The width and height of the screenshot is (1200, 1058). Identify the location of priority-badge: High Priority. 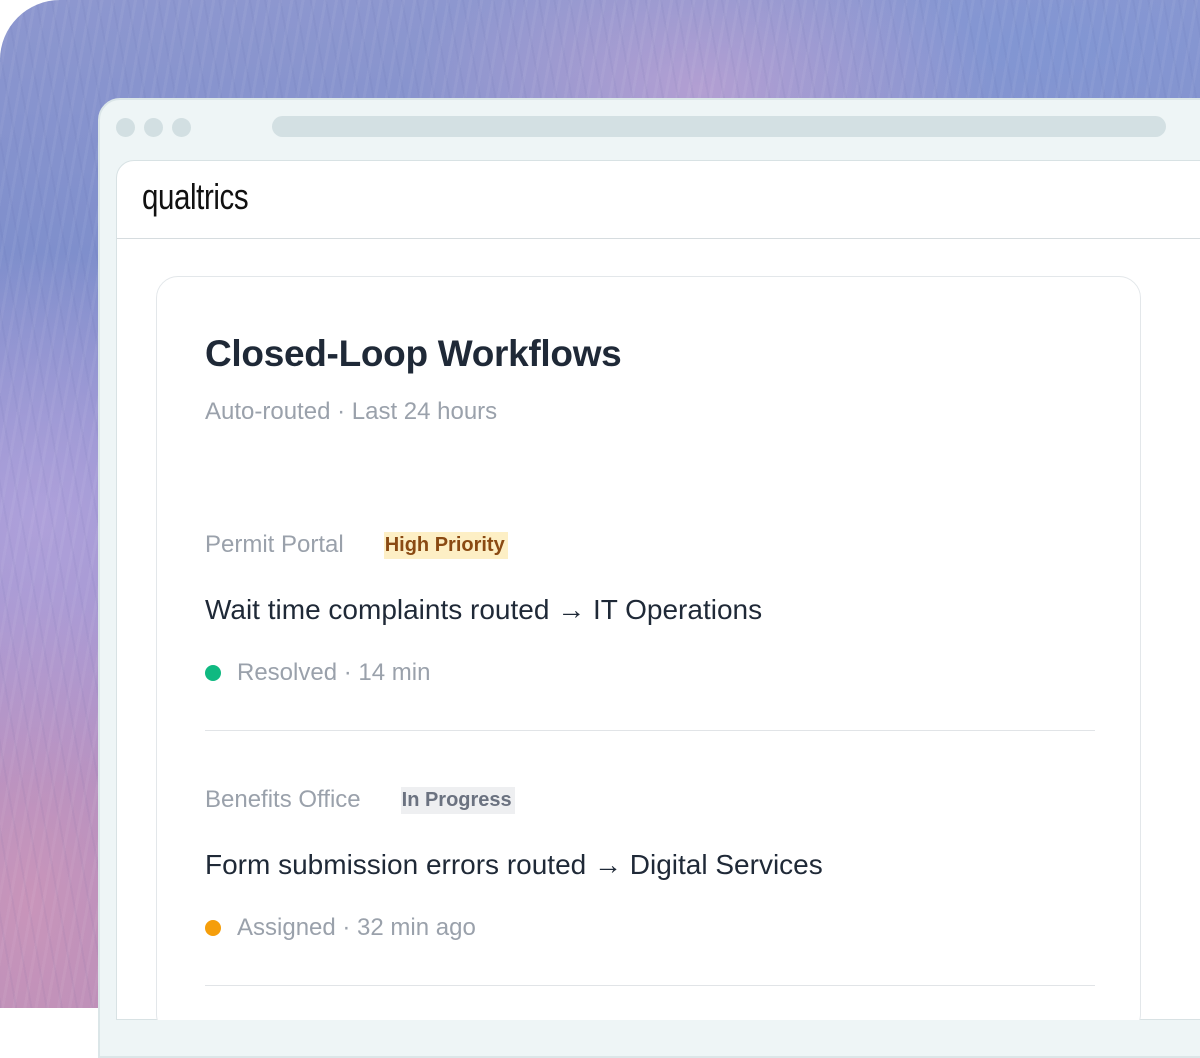
(445, 545).